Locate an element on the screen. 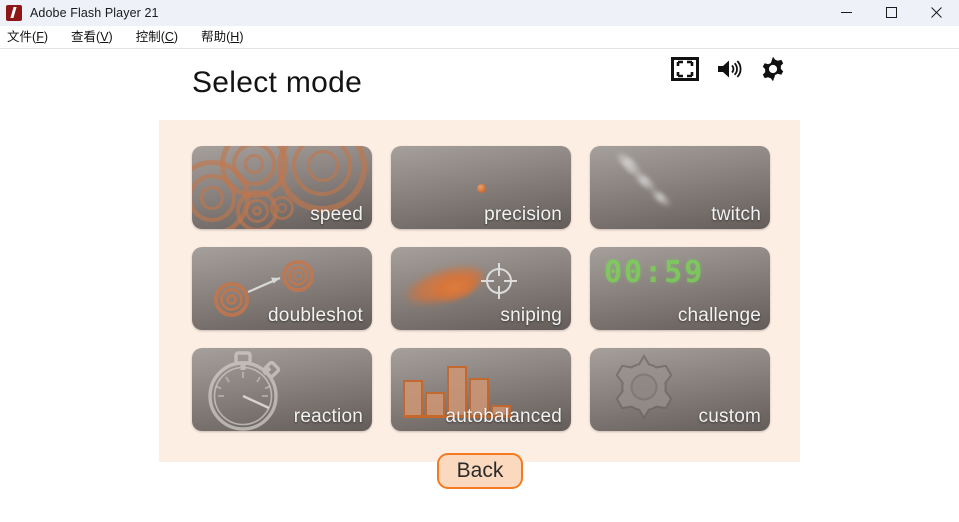  flash-icon is located at coordinates (14, 12).